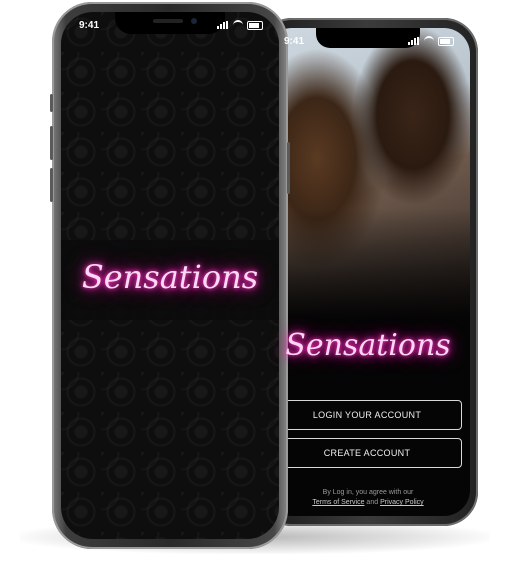 This screenshot has width=517, height=565. What do you see at coordinates (51, 185) in the screenshot?
I see `volume-down-button` at bounding box center [51, 185].